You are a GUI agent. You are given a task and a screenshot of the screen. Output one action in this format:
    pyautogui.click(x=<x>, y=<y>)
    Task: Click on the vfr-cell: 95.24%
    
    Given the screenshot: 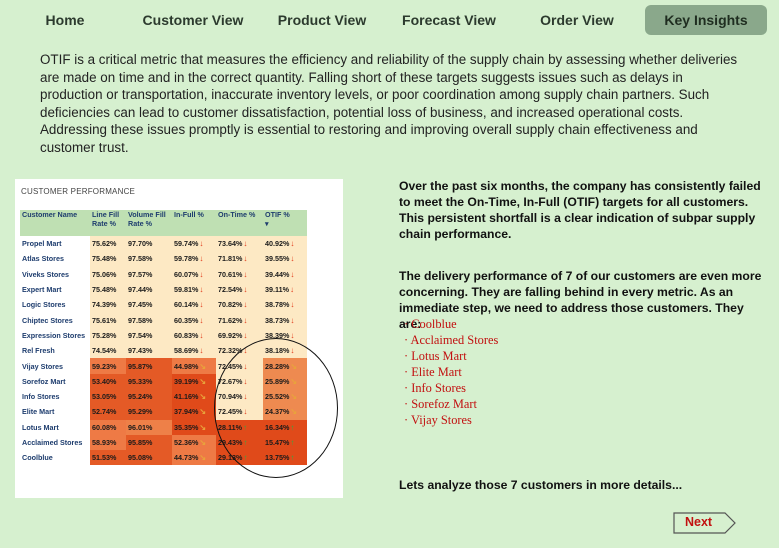 What is the action you would take?
    pyautogui.click(x=149, y=396)
    